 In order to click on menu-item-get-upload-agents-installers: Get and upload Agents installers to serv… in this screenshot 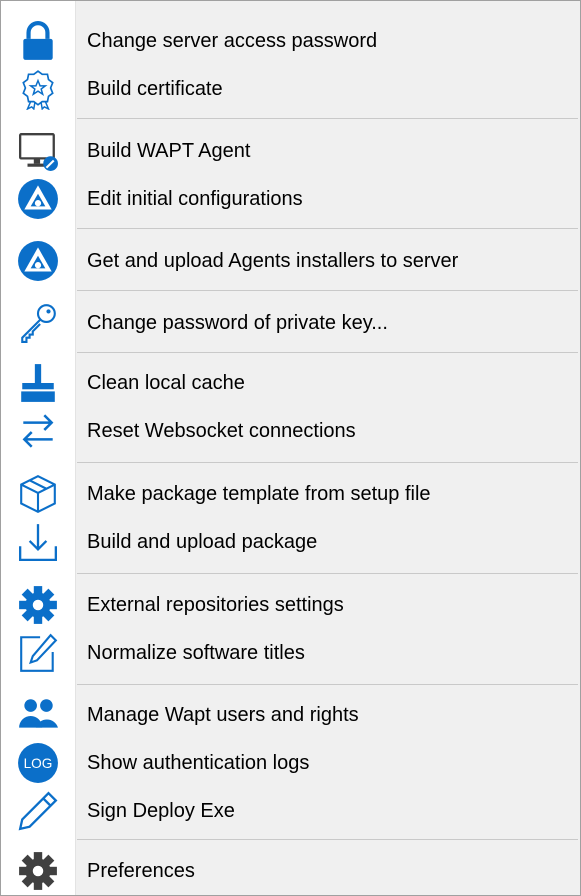, I will do `click(290, 261)`.